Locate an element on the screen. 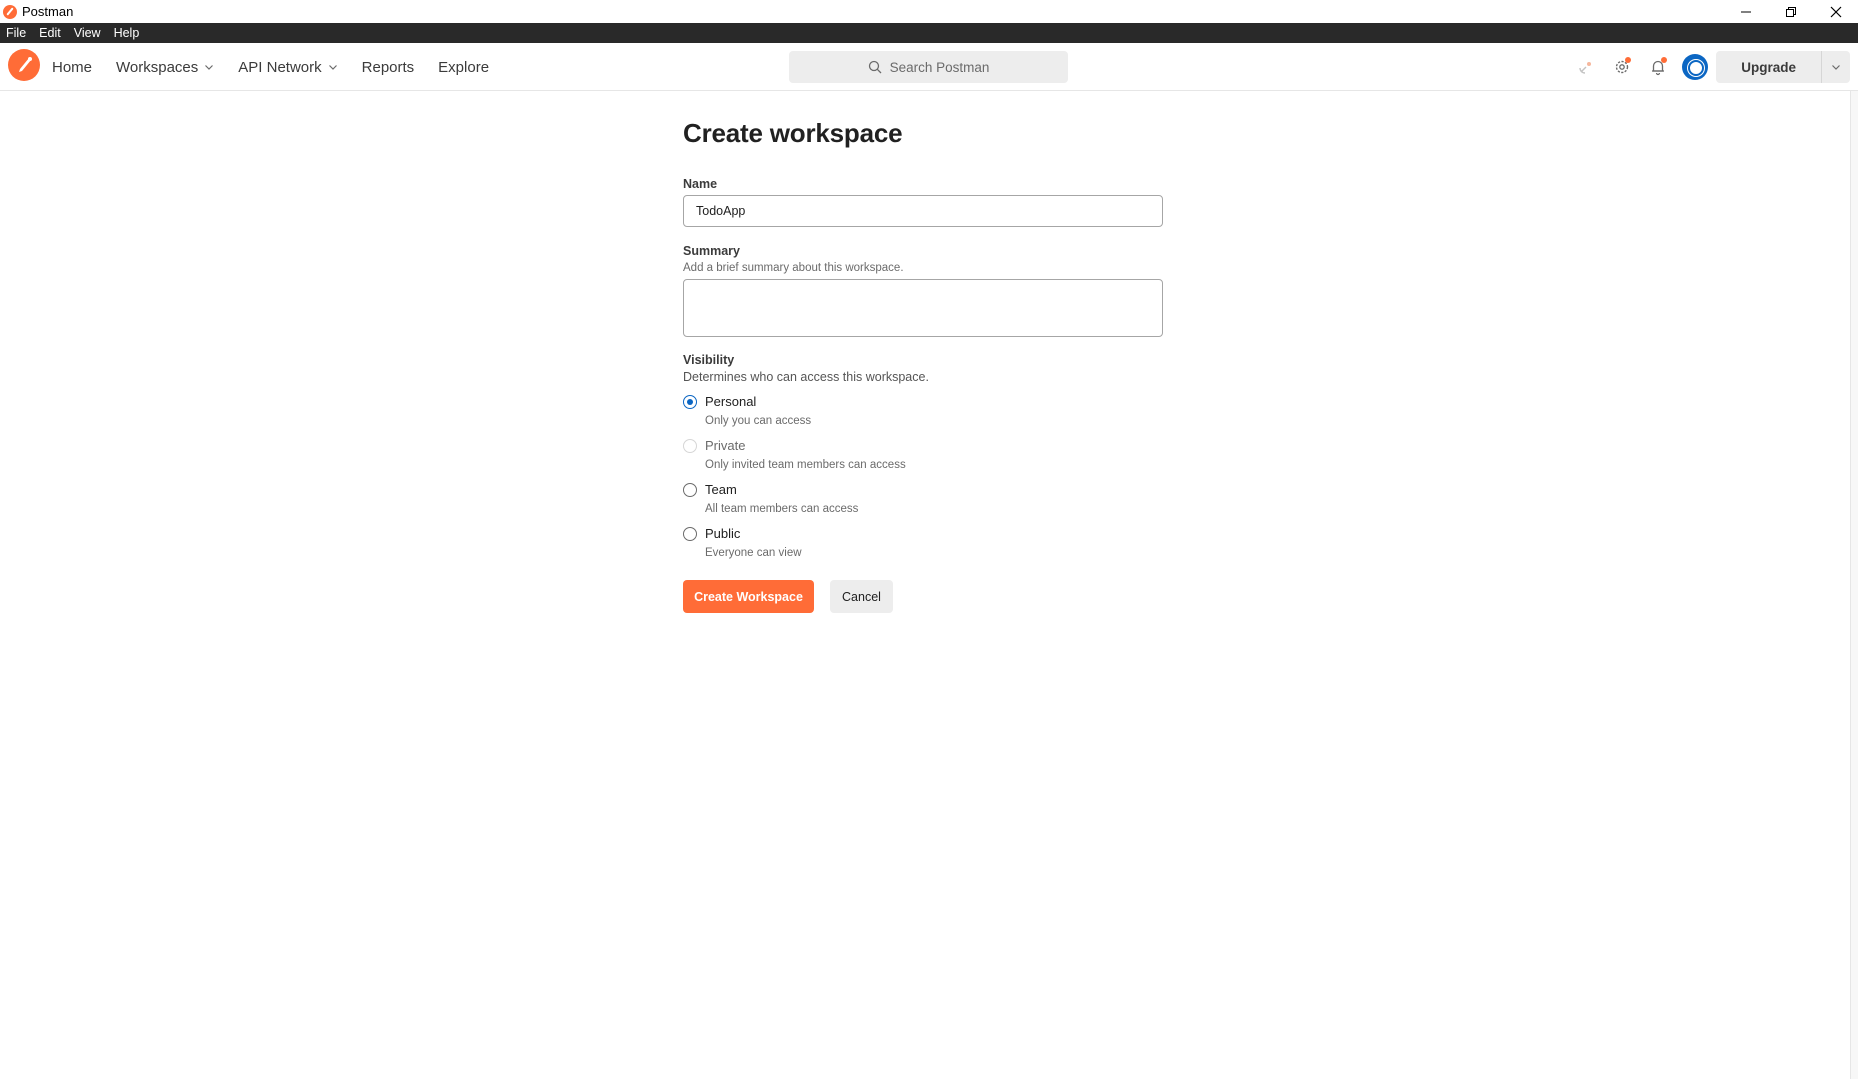  search-bar: Search Postman is located at coordinates (928, 67).